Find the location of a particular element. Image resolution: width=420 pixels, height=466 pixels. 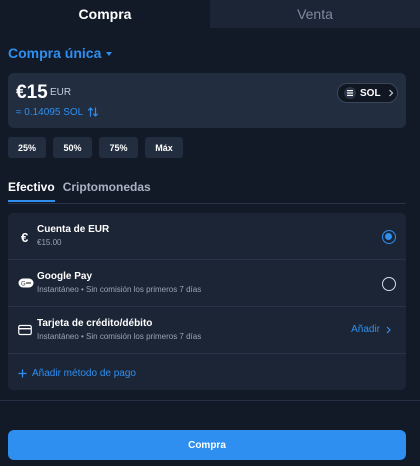

conversion-value: ≈ 0.14095 SOL is located at coordinates (50, 112).